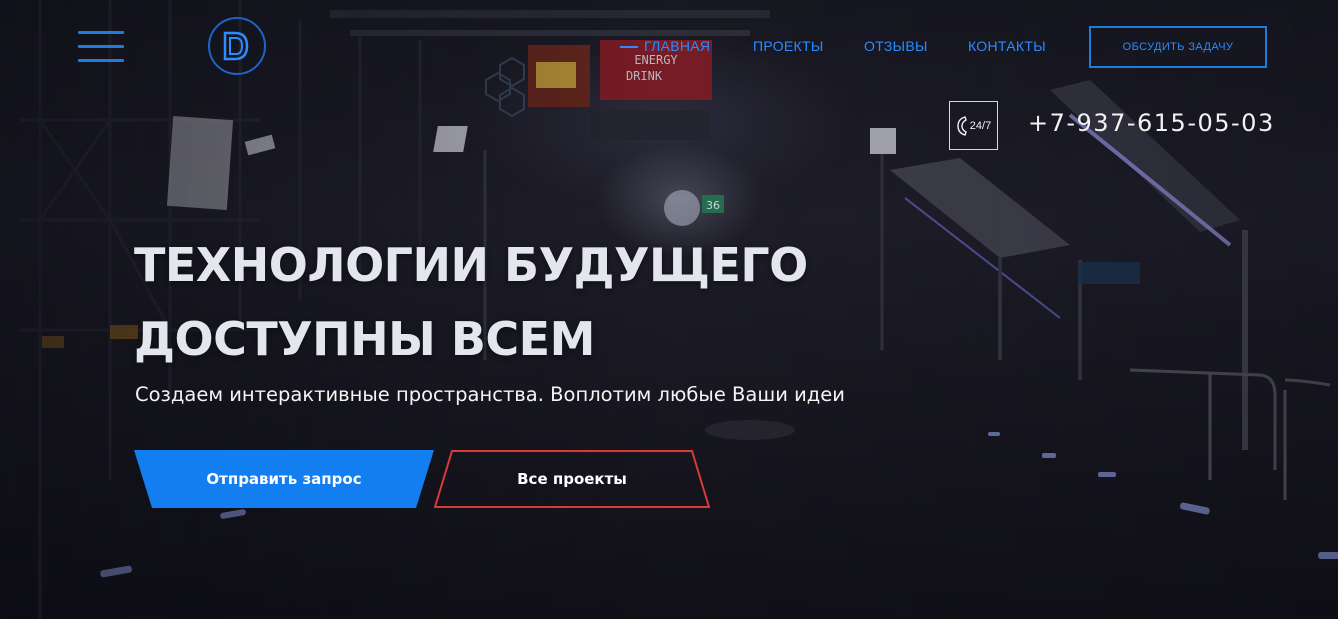 The width and height of the screenshot is (1338, 619). I want to click on menu-burger-button, so click(101, 47).